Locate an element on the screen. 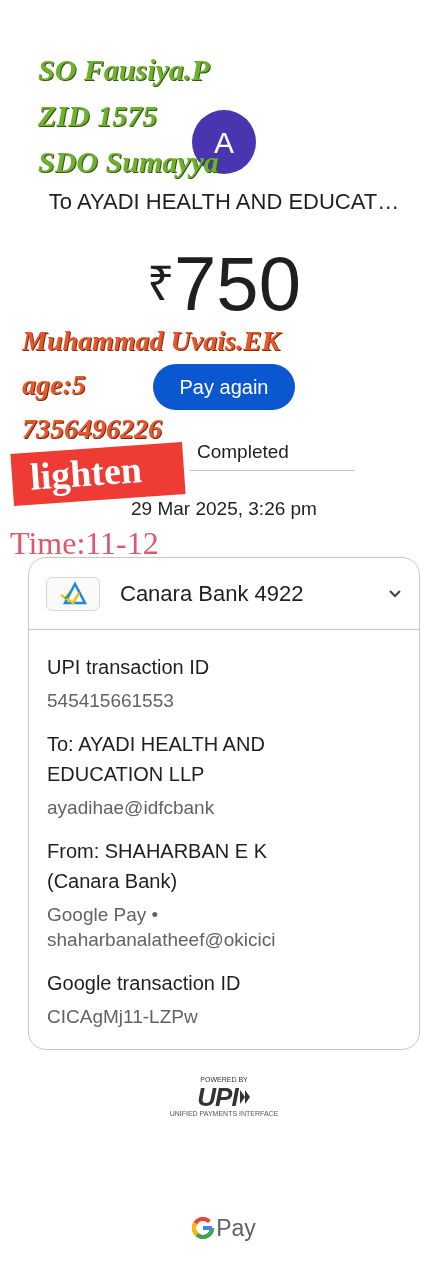 This screenshot has height=1280, width=448. expand-icon is located at coordinates (395, 593).